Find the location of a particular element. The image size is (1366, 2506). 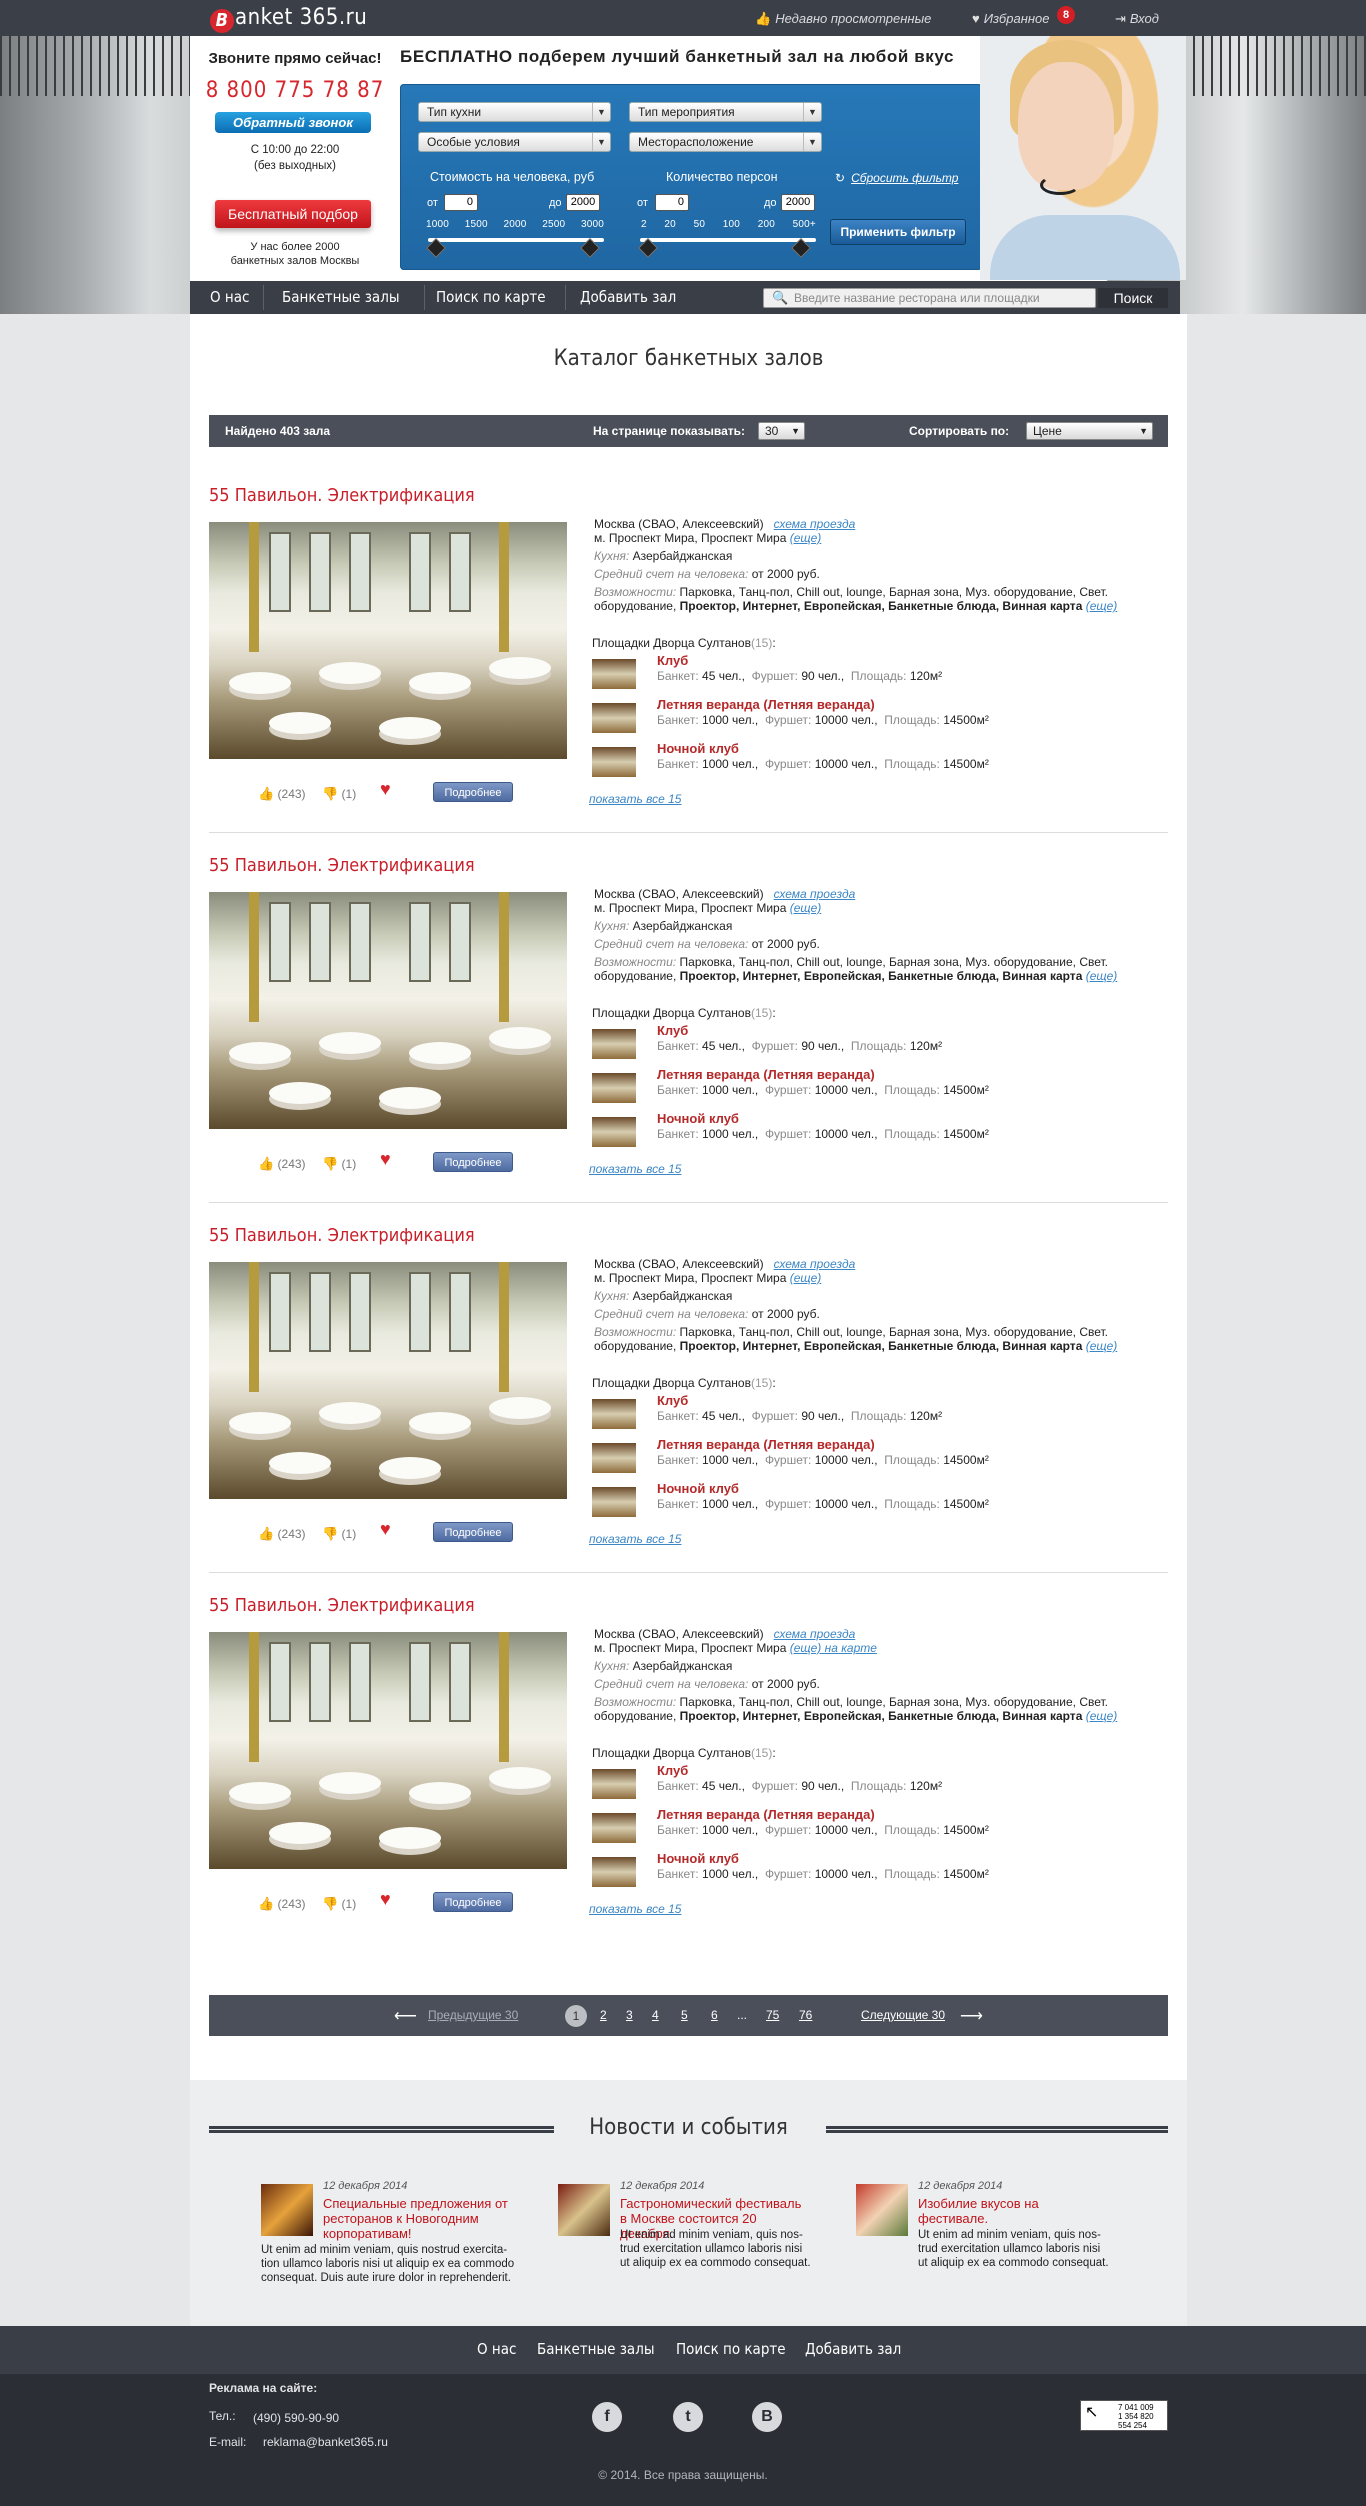

people-to-input: 2000 is located at coordinates (798, 202).